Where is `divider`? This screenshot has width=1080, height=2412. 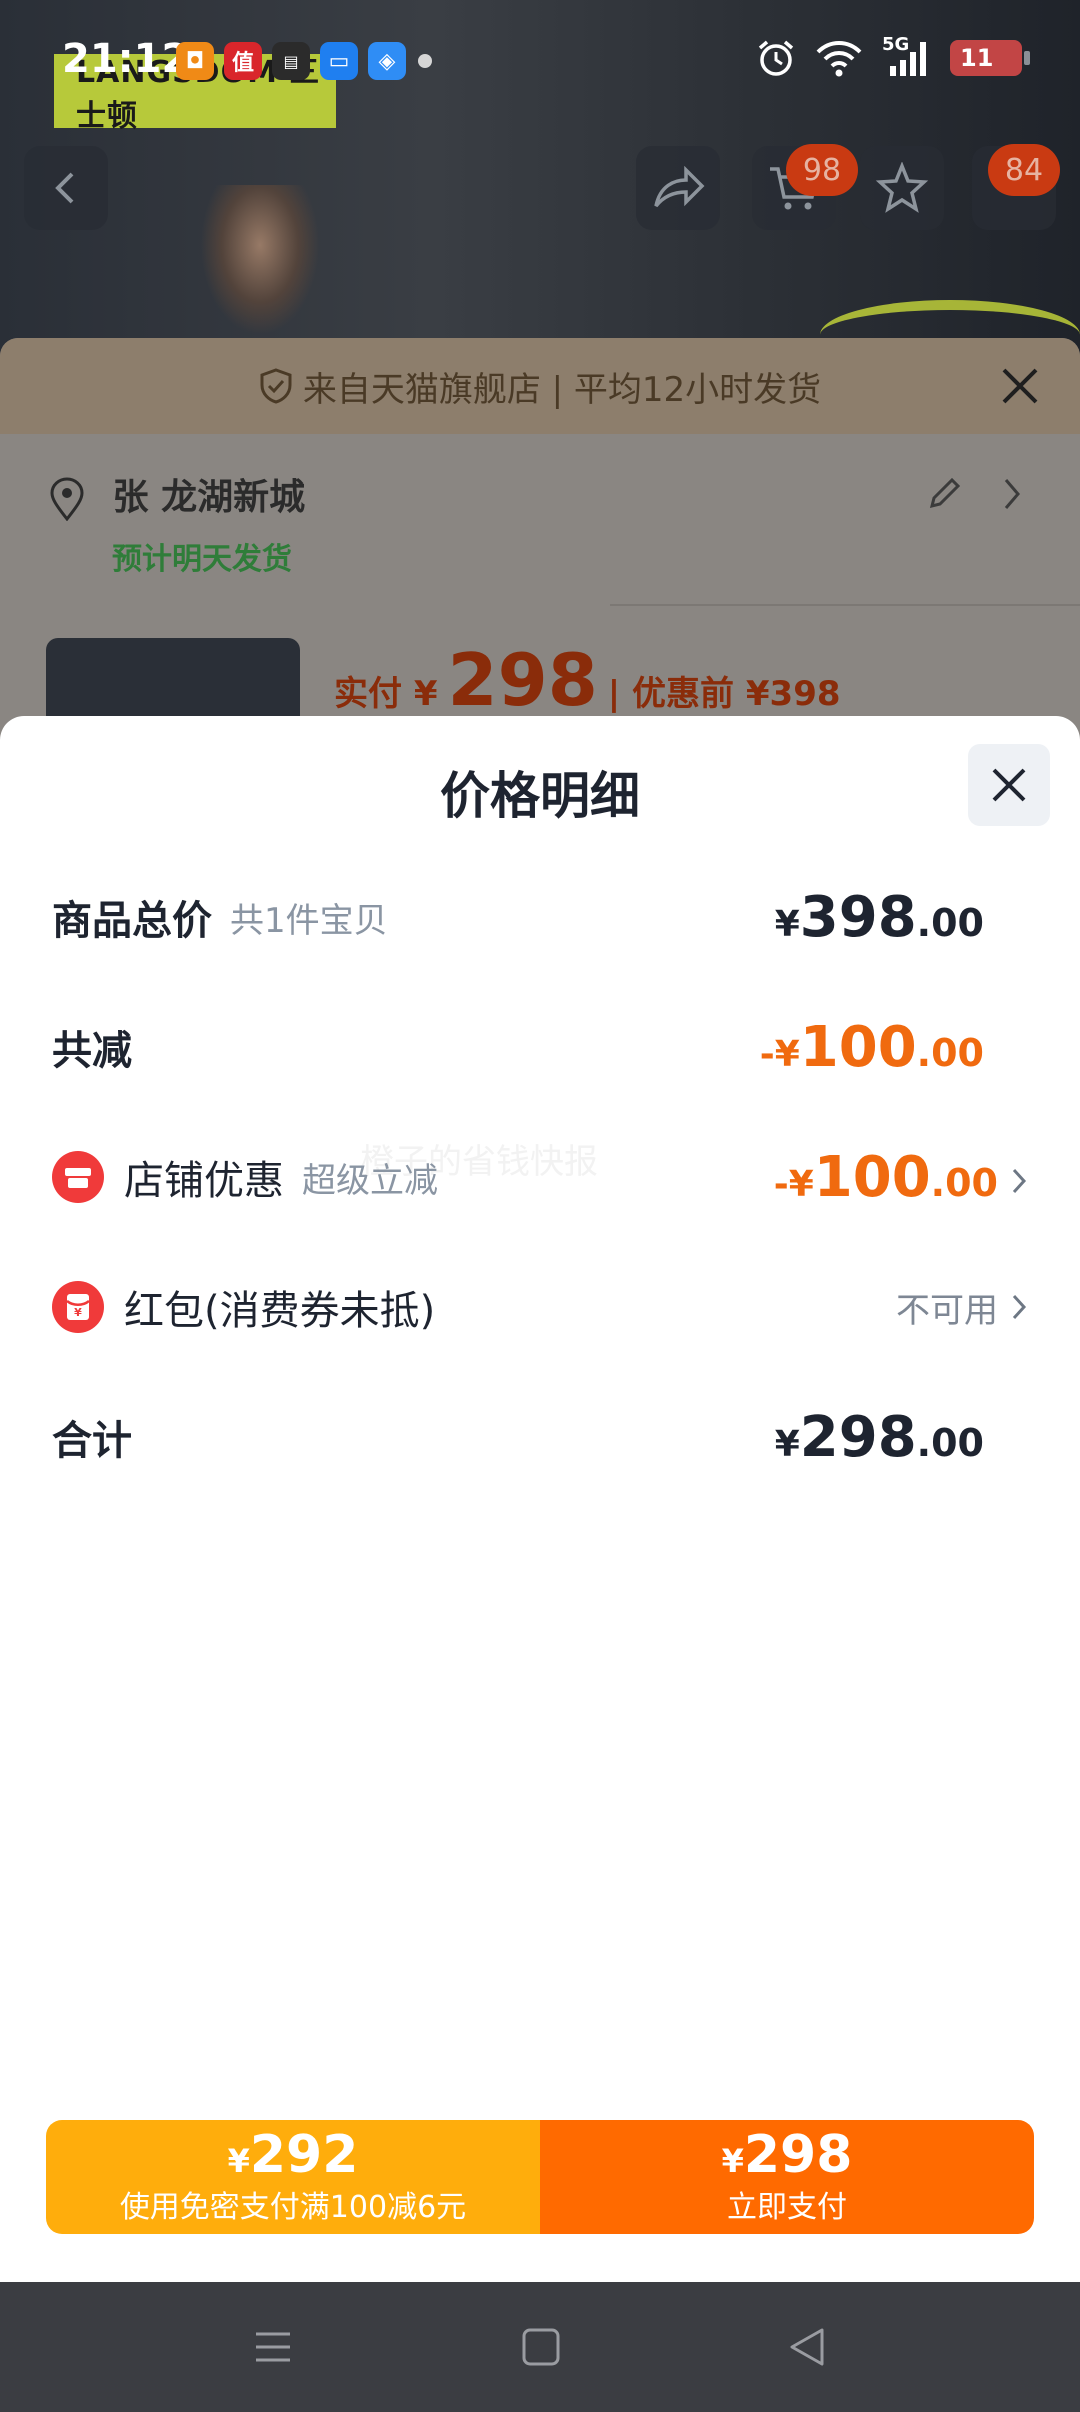
divider is located at coordinates (845, 605).